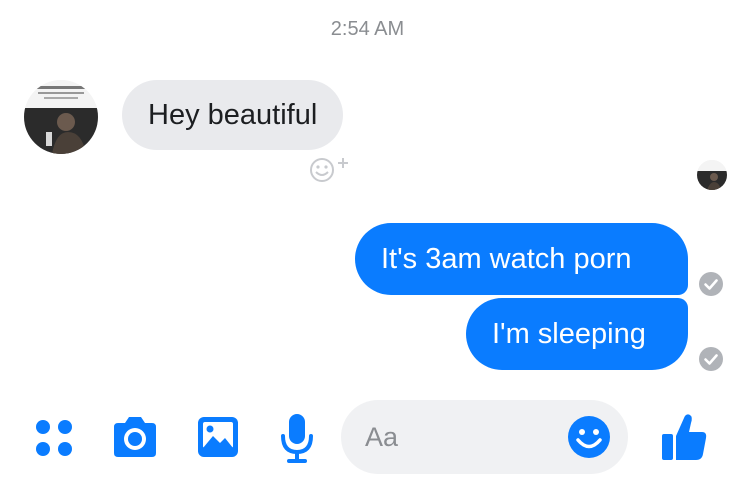 This screenshot has width=735, height=487. I want to click on incoming-message-bubble: Hey beautiful, so click(233, 115).